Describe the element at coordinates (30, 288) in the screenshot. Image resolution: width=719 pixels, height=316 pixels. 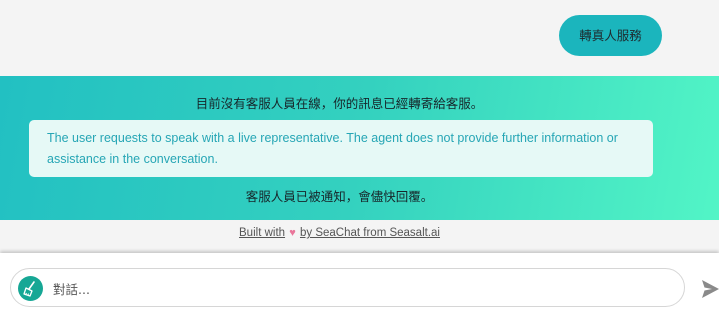
I see `broom-avatar-icon` at that location.